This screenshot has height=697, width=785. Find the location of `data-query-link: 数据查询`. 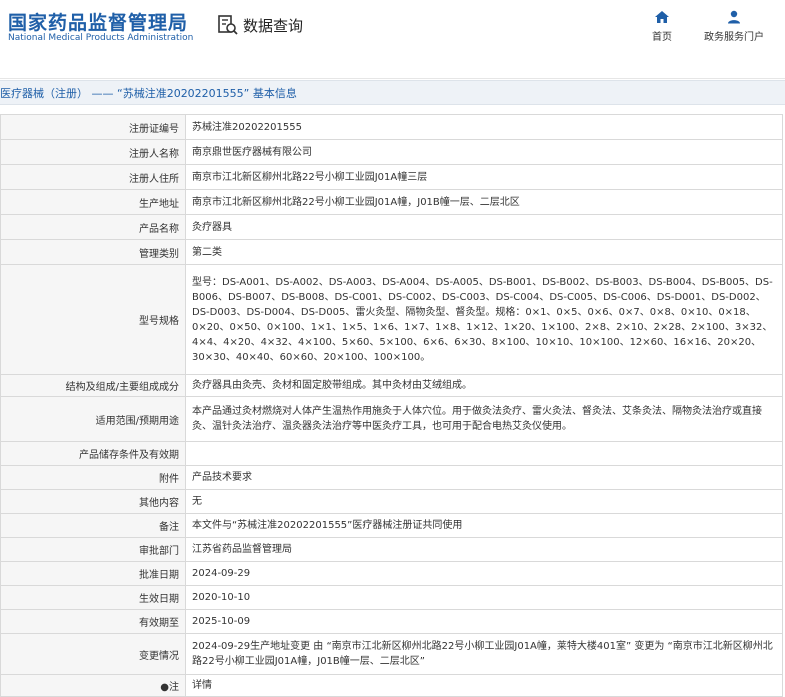

data-query-link: 数据查询 is located at coordinates (260, 25).